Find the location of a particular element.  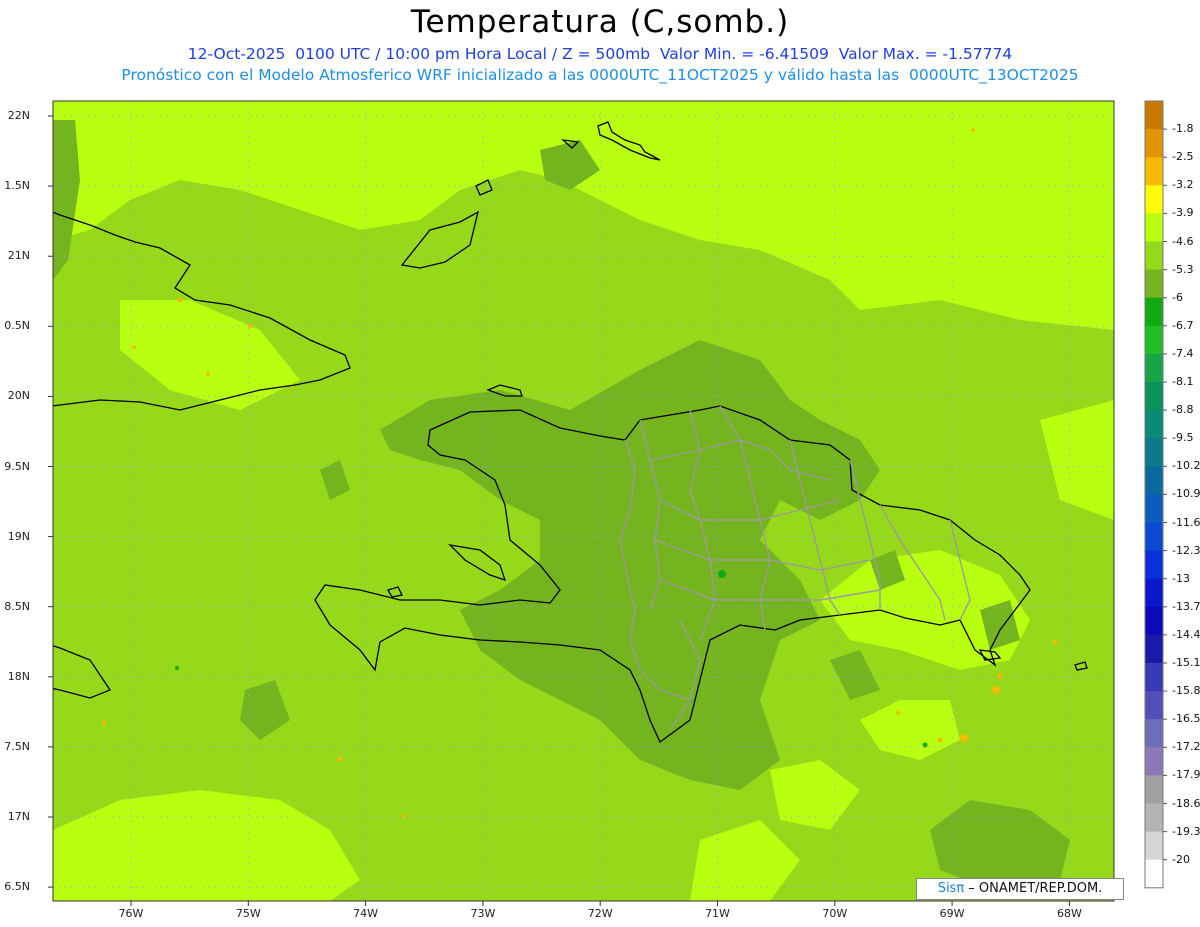

colorbar-label: -11.6 is located at coordinates (1186, 522).